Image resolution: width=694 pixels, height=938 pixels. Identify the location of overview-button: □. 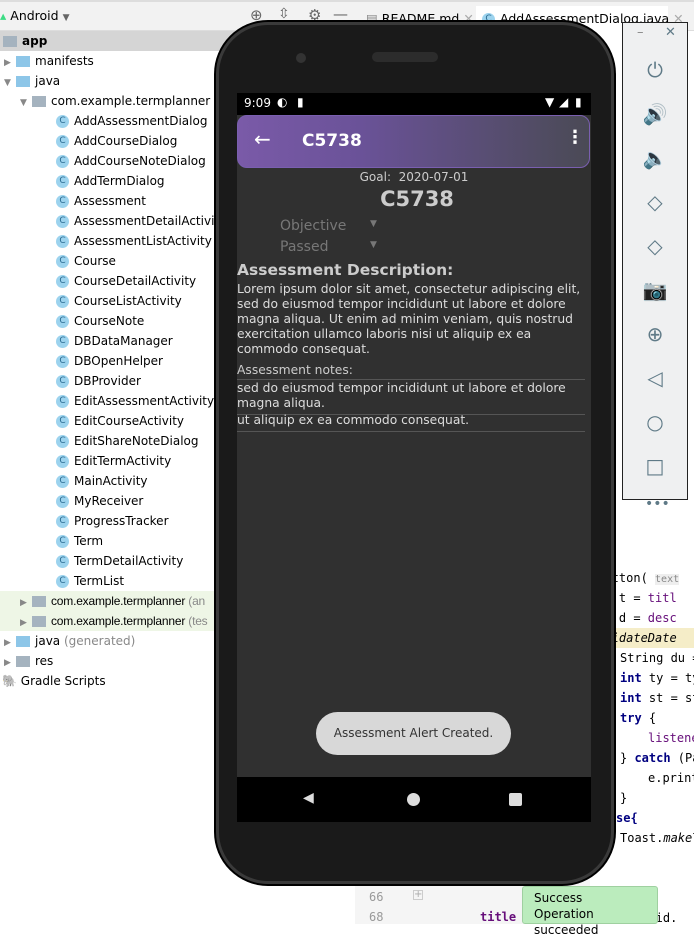
(655, 466).